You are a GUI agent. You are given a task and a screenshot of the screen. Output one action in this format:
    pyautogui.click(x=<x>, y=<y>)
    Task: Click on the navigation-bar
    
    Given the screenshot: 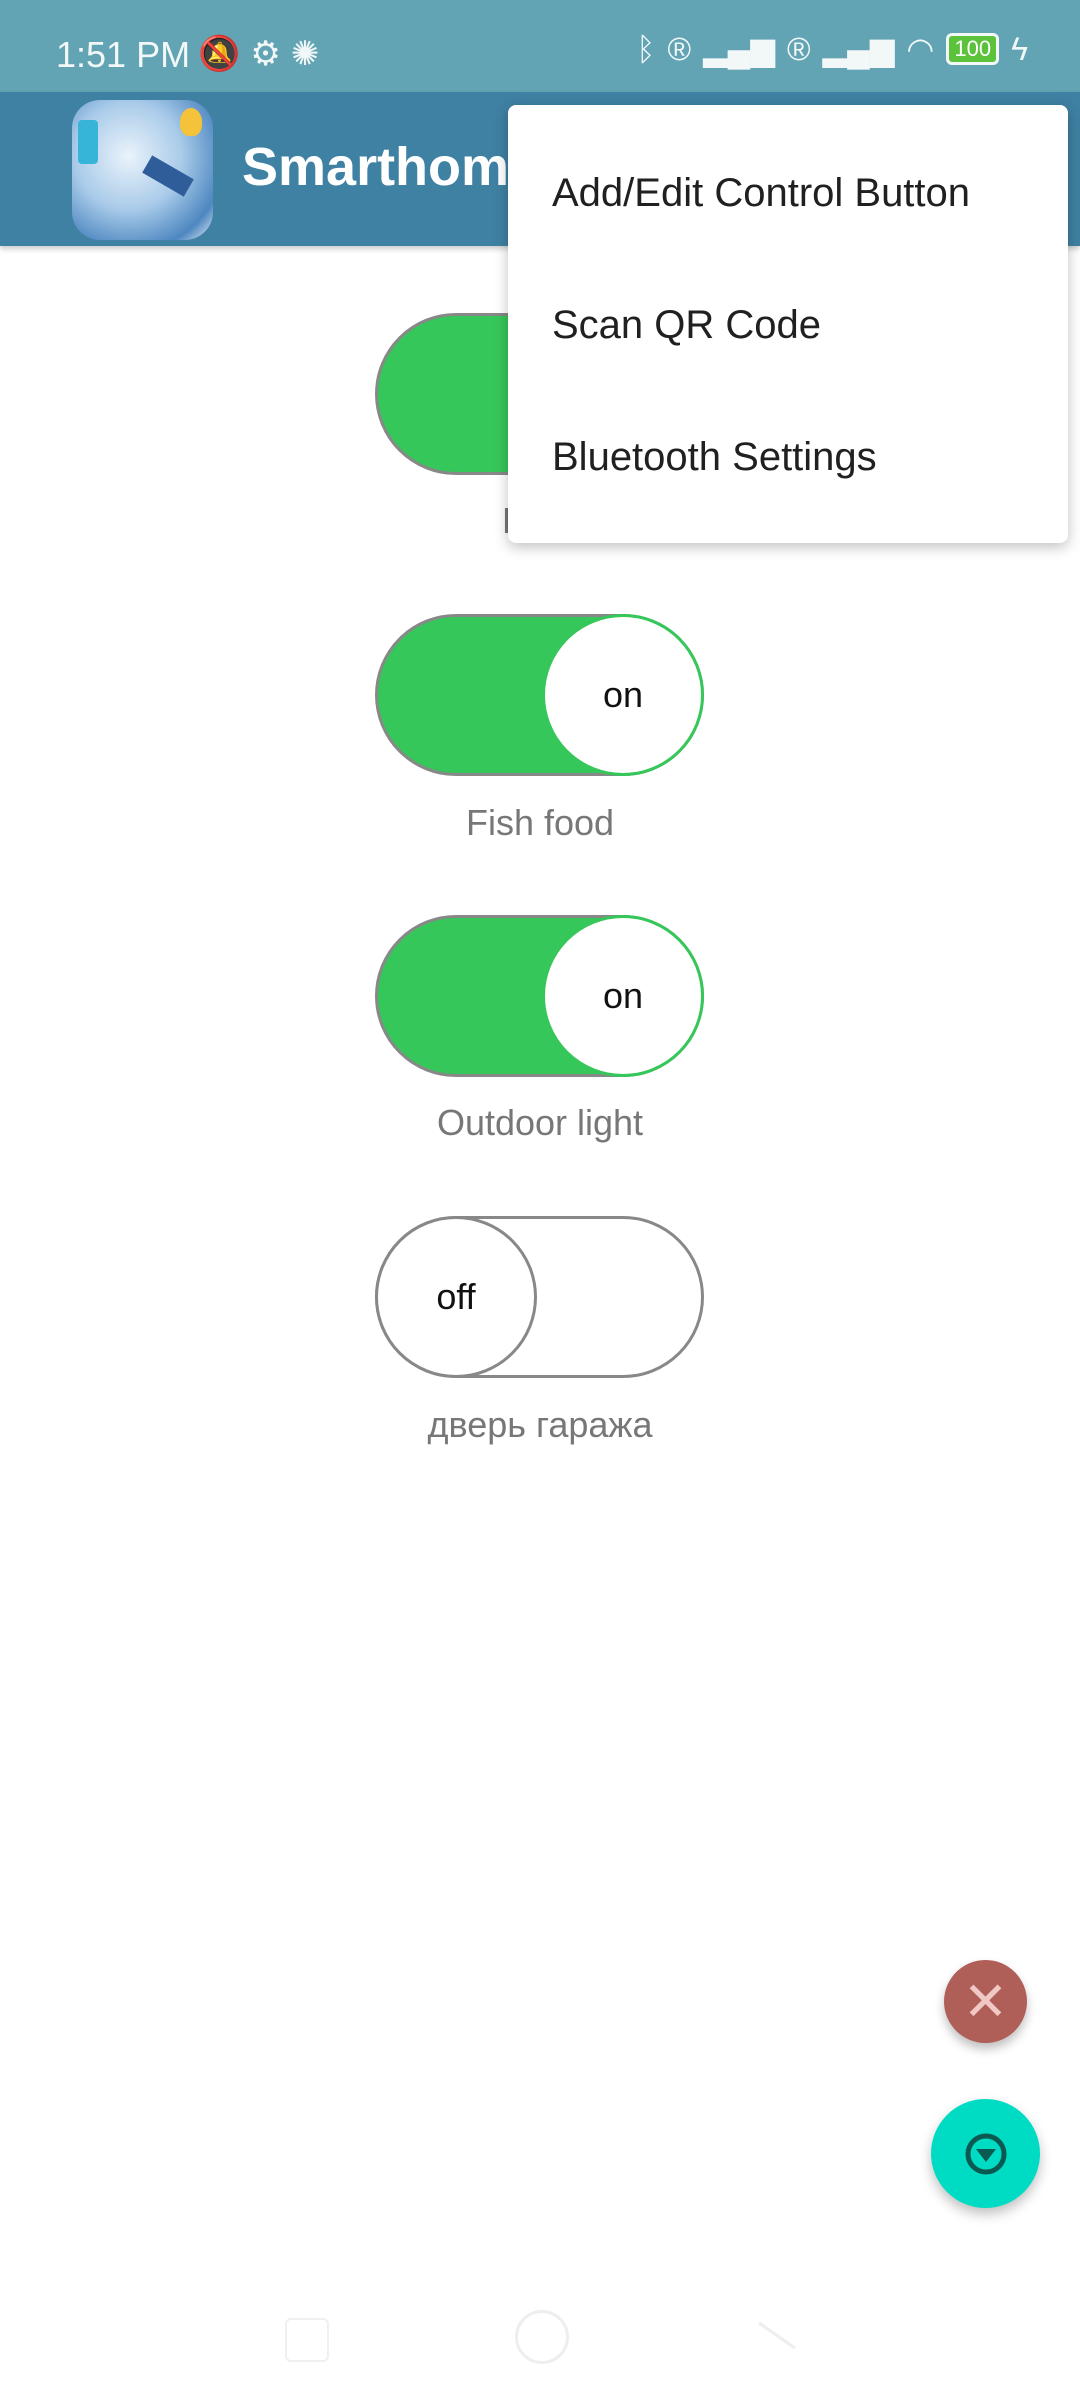 What is the action you would take?
    pyautogui.click(x=540, y=2345)
    